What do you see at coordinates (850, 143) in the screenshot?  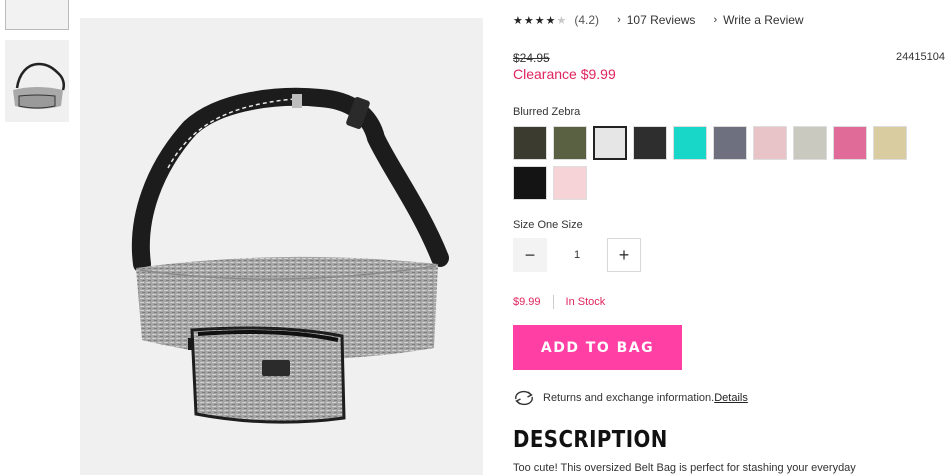 I see `swatch-hot-pink-glitter` at bounding box center [850, 143].